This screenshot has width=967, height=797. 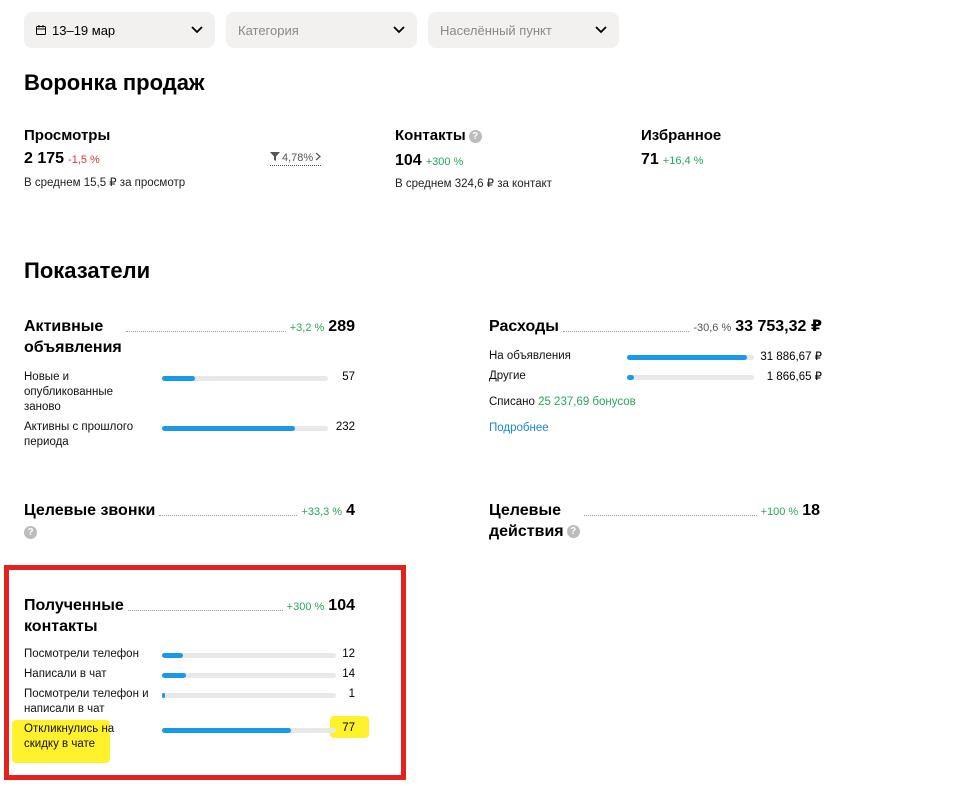 What do you see at coordinates (189, 616) in the screenshot?
I see `received-contacts-header: Полученные контакты +300 % 104` at bounding box center [189, 616].